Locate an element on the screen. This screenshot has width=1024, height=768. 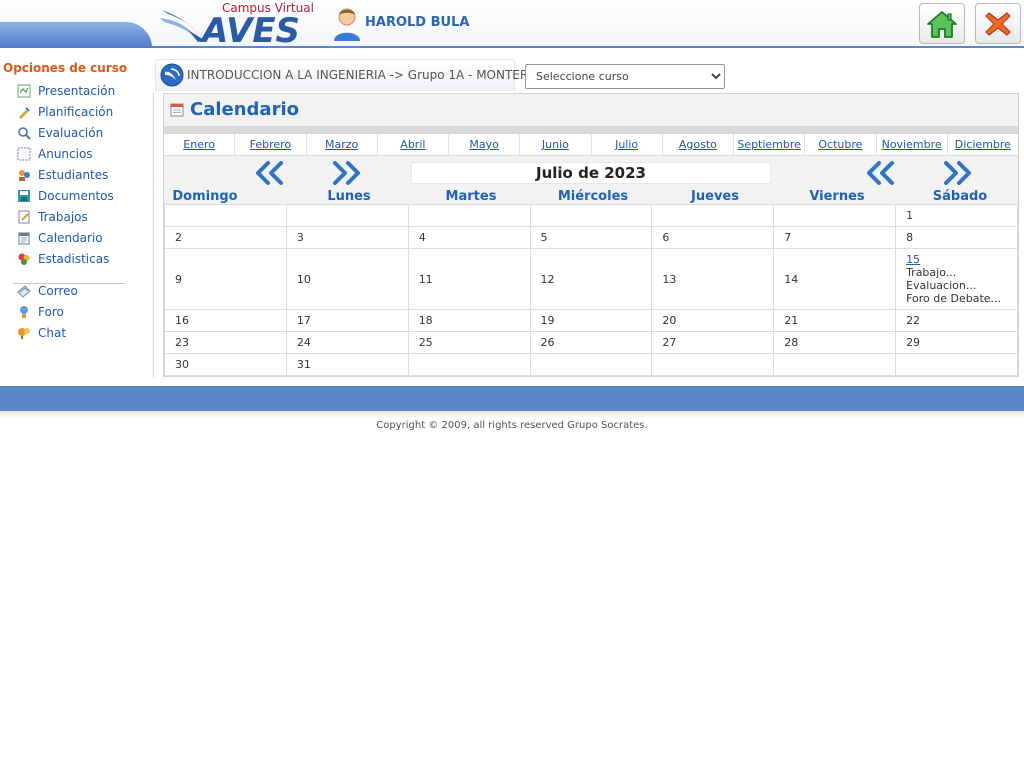
calendar-day-number: 4 is located at coordinates (422, 237).